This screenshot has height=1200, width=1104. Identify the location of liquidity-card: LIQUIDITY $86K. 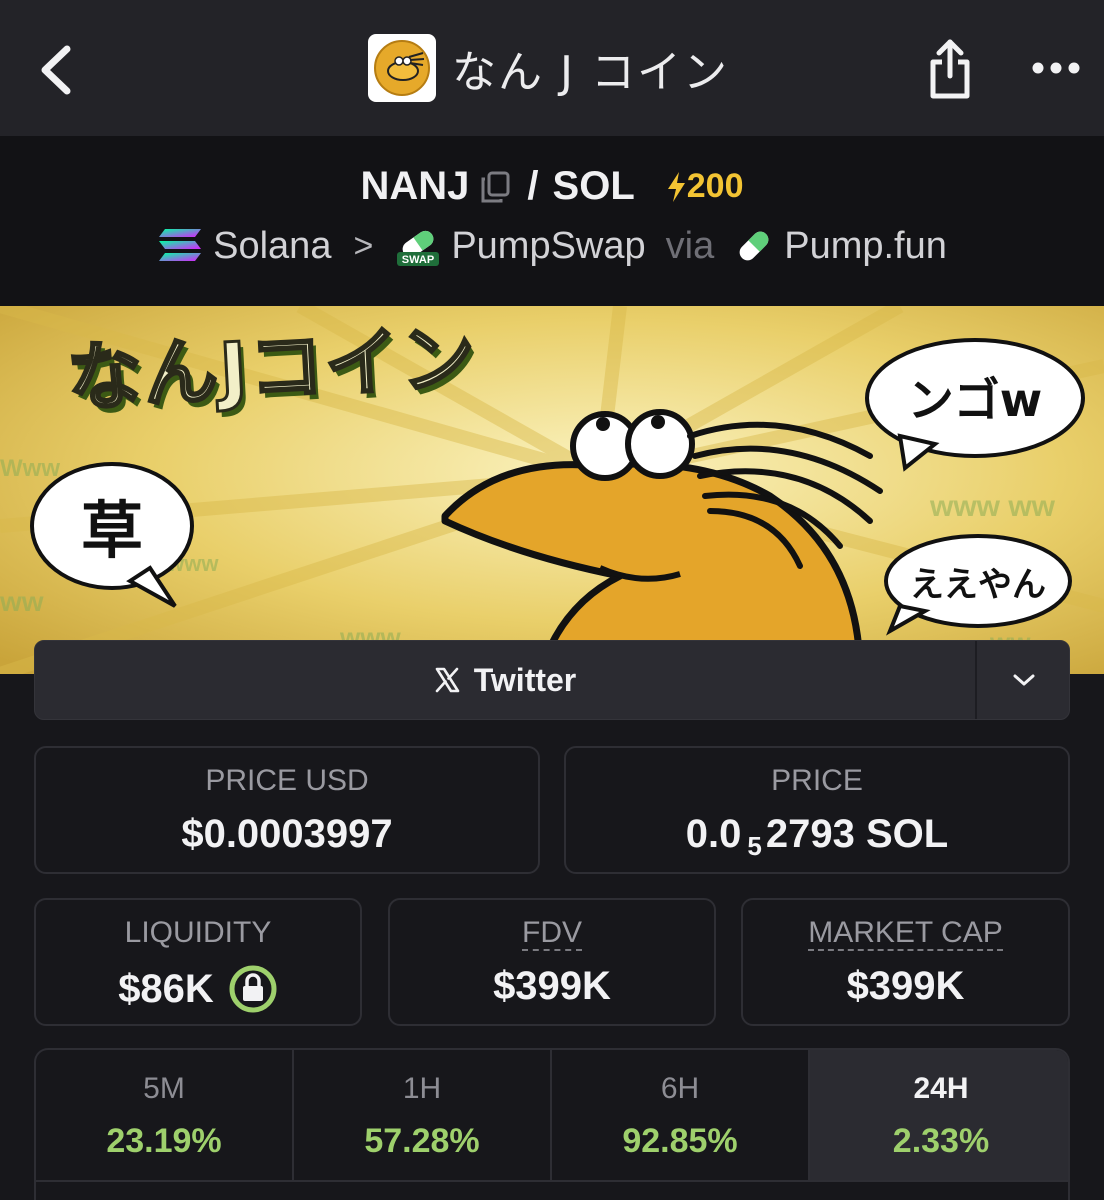
(198, 962).